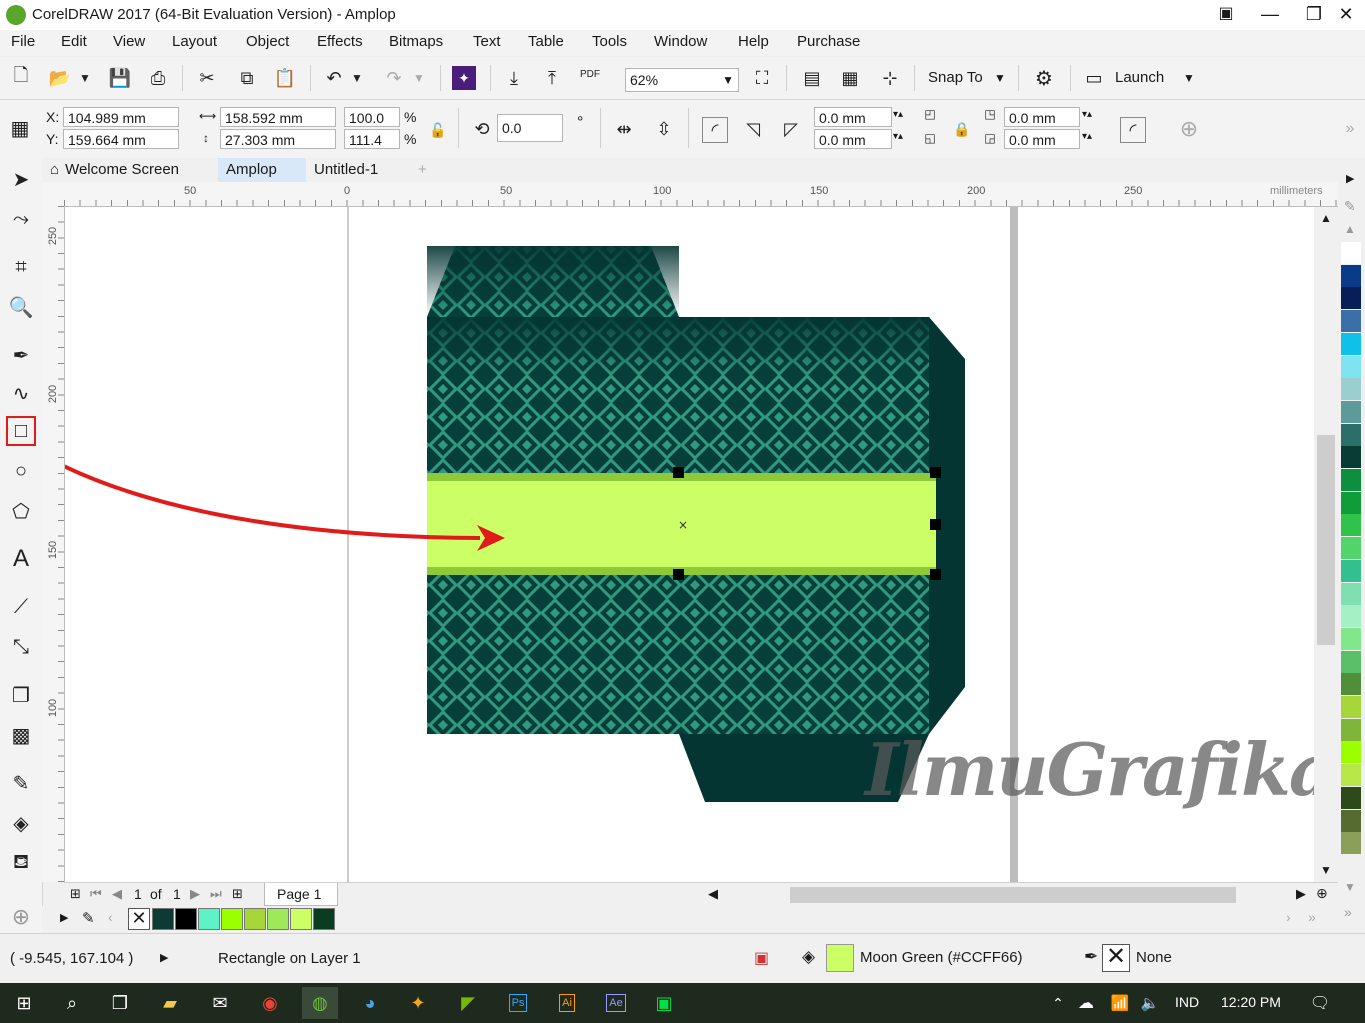 The height and width of the screenshot is (1023, 1365). I want to click on tab-untitled-1: Untitled-1, so click(358, 170).